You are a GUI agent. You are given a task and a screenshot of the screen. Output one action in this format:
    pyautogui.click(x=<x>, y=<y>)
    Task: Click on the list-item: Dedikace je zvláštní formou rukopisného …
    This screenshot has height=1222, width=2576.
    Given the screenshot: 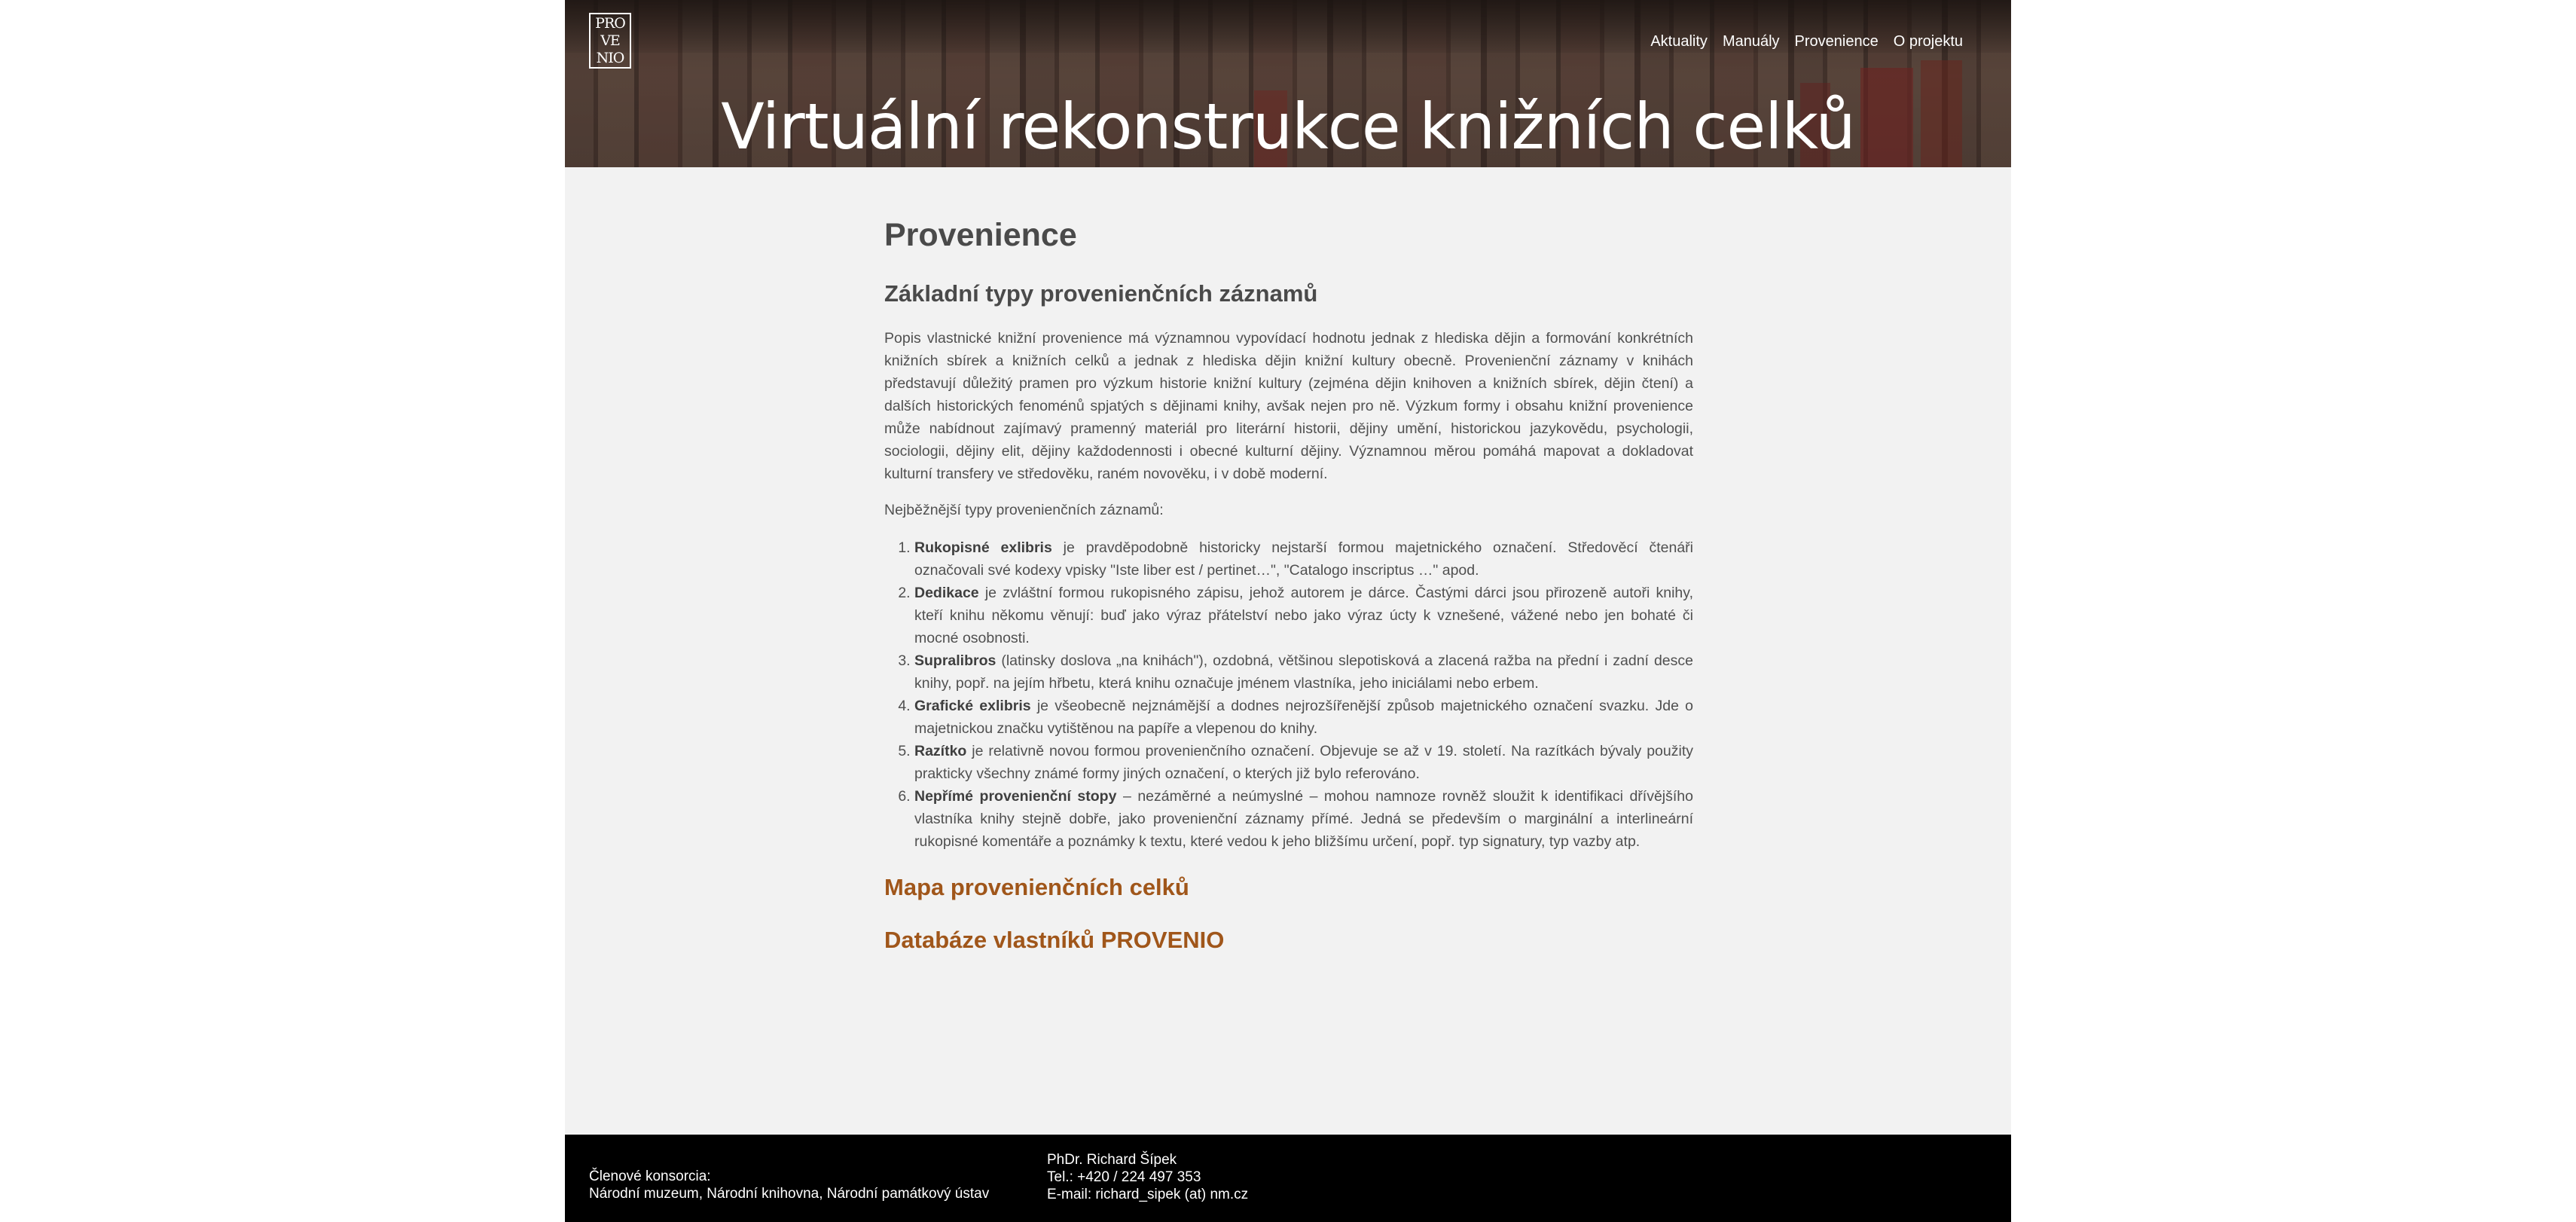 What is the action you would take?
    pyautogui.click(x=1304, y=616)
    